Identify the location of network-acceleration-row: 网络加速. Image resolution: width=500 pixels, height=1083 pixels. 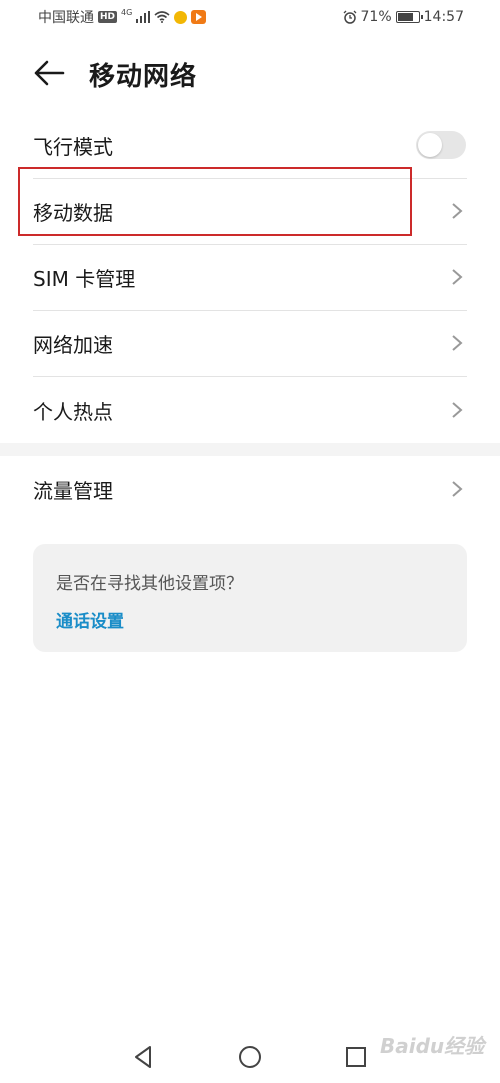
(250, 343).